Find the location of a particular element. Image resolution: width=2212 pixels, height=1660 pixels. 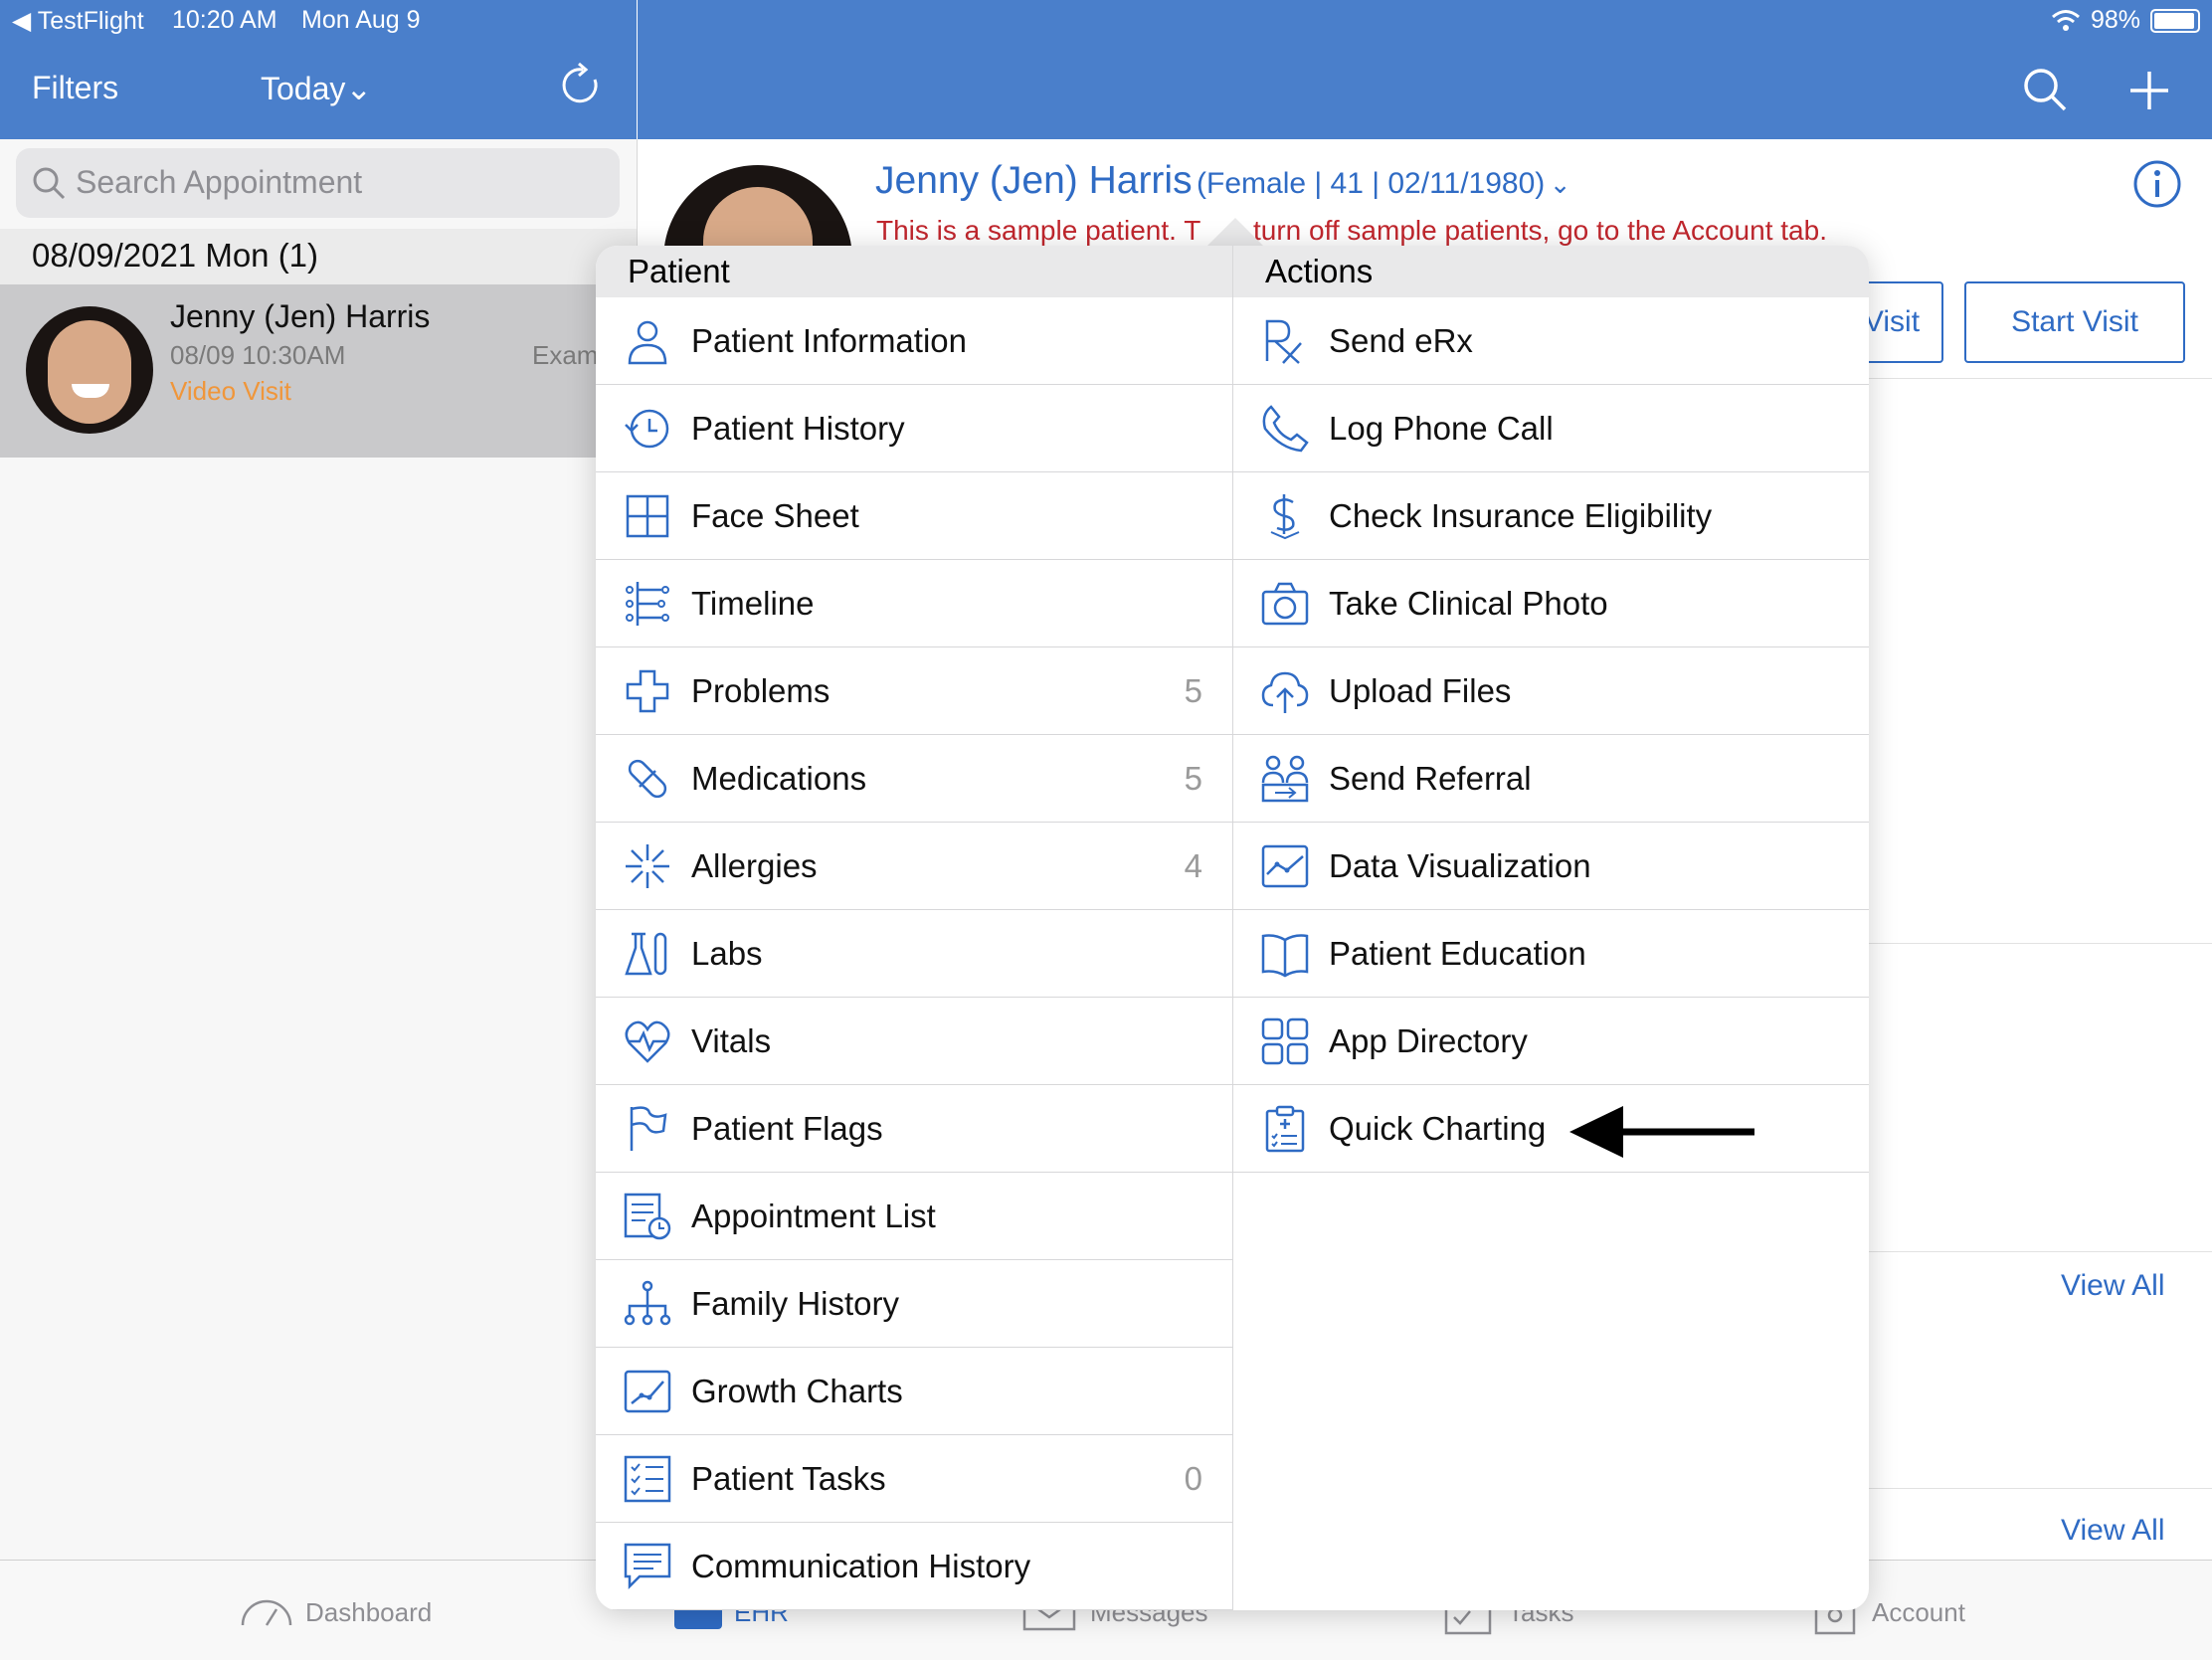

pill-icon is located at coordinates (647, 779).